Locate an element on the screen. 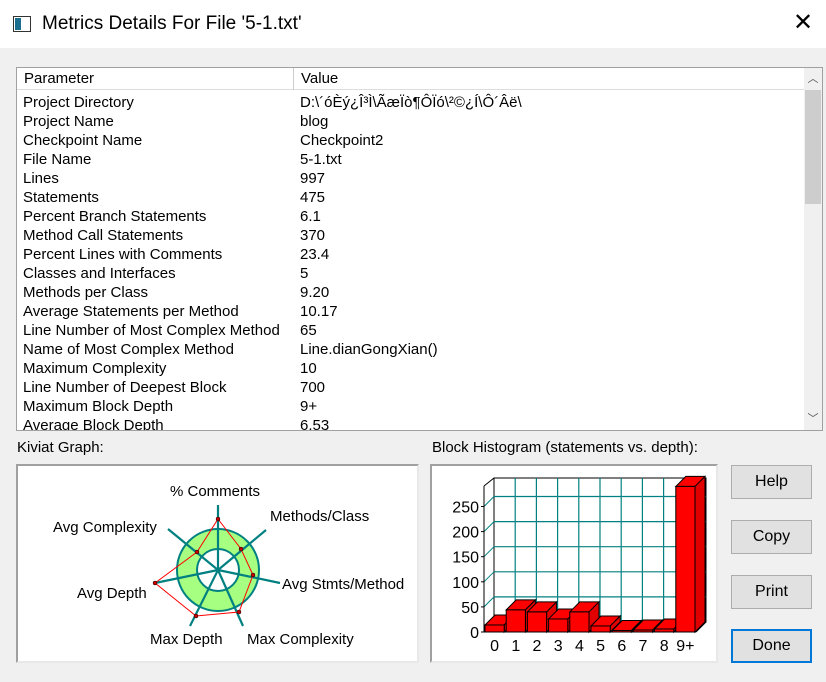 The height and width of the screenshot is (682, 826). table-row: Statements 475 is located at coordinates (269, 197).